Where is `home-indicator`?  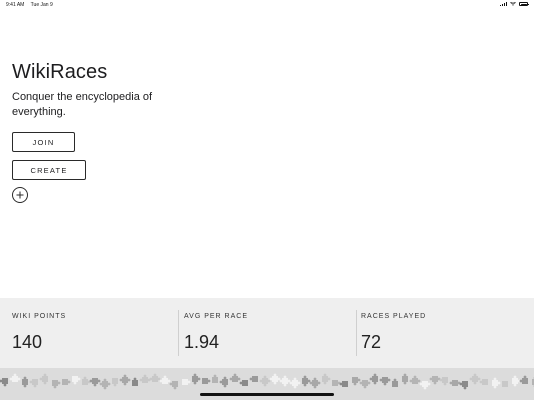 home-indicator is located at coordinates (267, 394).